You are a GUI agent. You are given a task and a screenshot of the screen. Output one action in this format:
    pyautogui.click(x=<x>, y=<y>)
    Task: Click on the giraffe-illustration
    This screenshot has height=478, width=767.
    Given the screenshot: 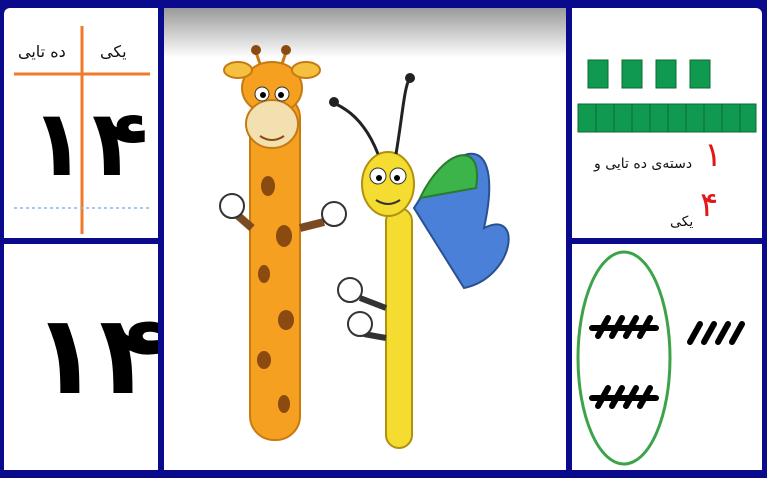 What is the action you would take?
    pyautogui.click(x=283, y=243)
    